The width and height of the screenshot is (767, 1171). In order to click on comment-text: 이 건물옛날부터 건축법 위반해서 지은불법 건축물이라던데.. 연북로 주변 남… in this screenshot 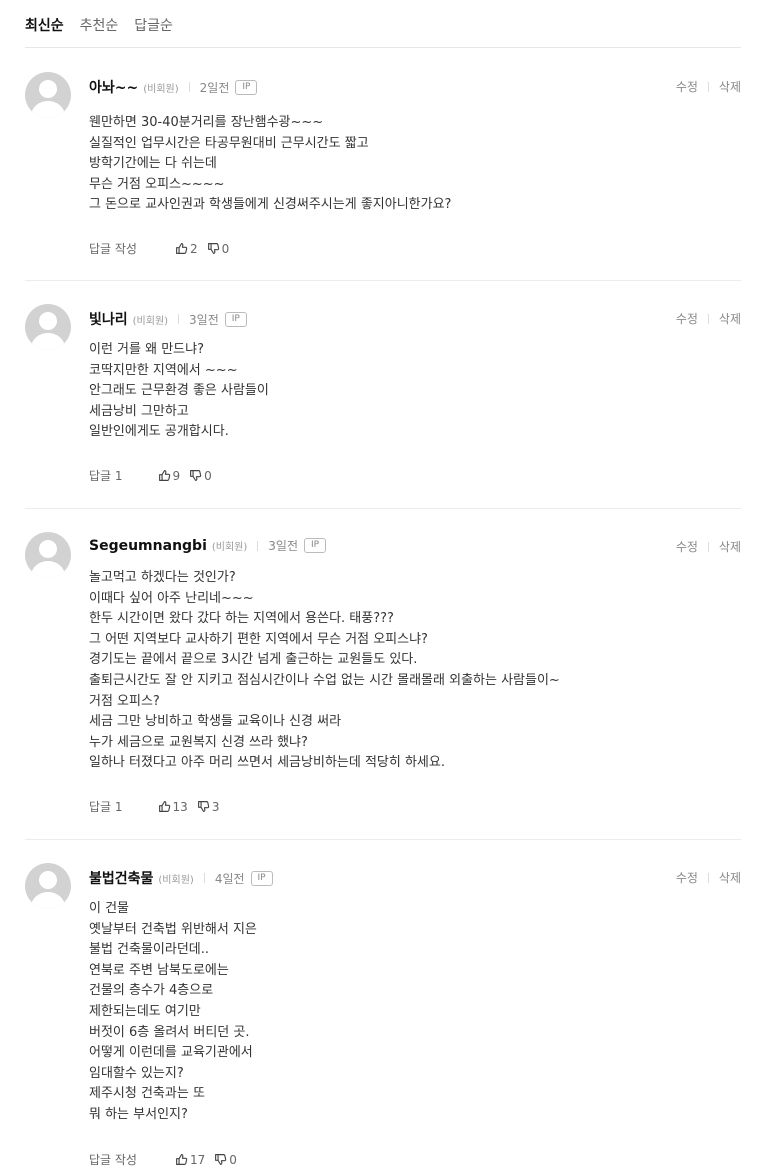, I will do `click(173, 1012)`.